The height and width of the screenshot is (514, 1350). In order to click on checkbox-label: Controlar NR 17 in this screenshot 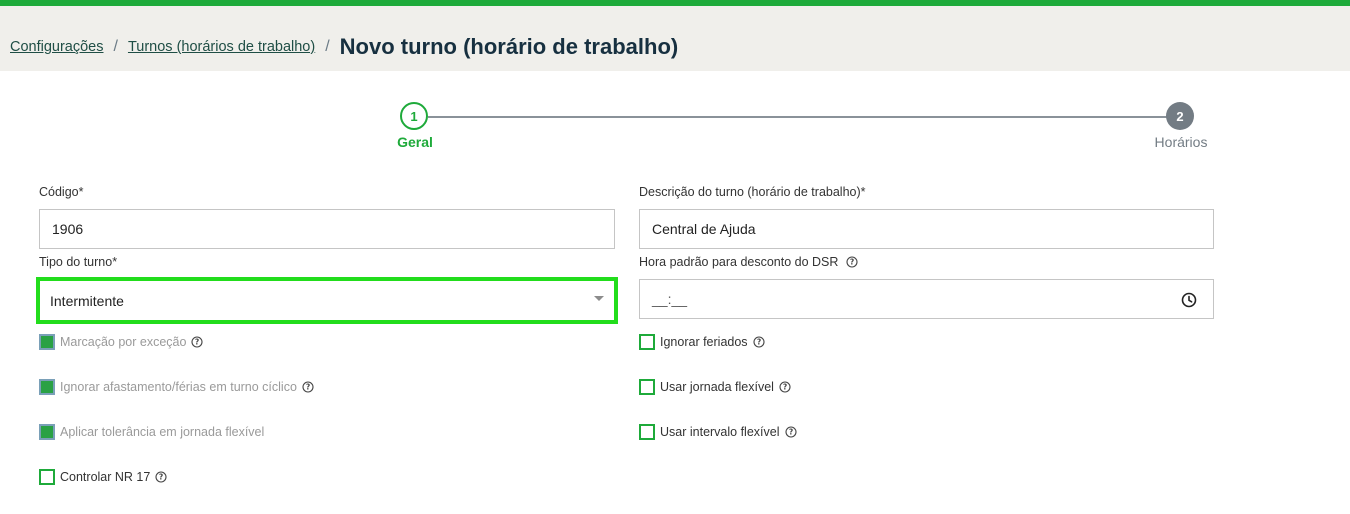, I will do `click(105, 477)`.